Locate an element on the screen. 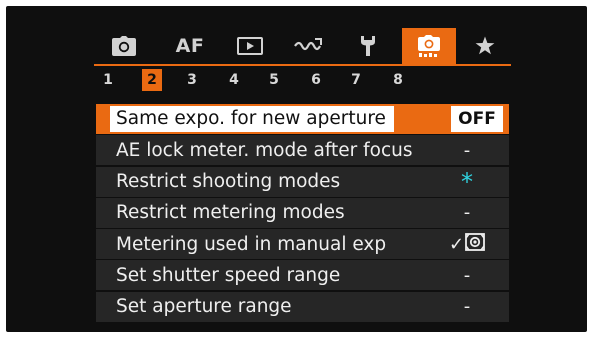 The height and width of the screenshot is (338, 593). menu-item-label: Same expo. for new aperture is located at coordinates (252, 119).